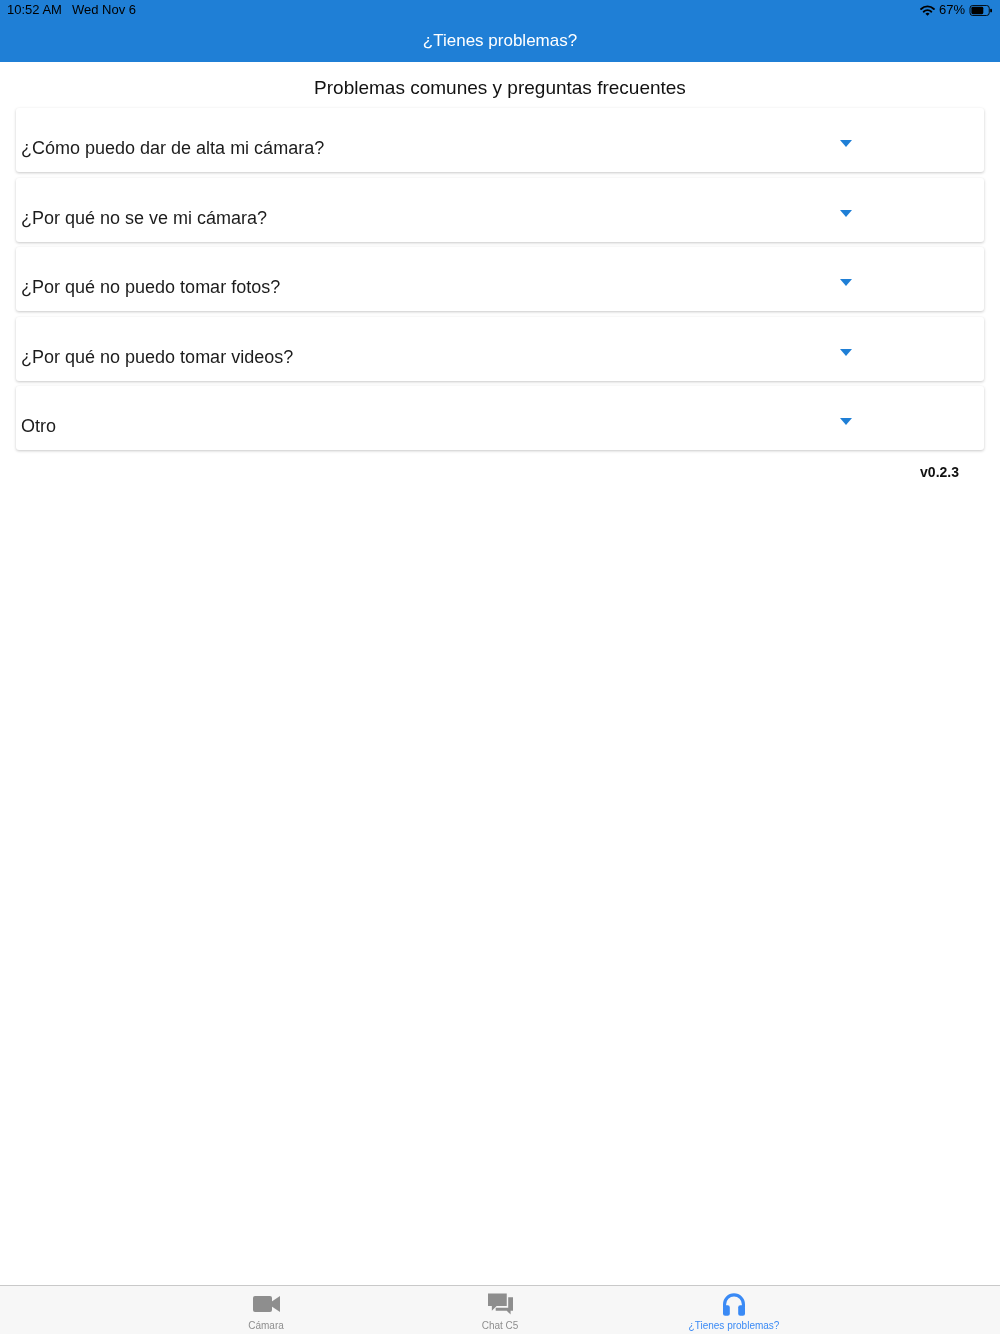 This screenshot has width=1000, height=1334. I want to click on video-camera-icon, so click(266, 1304).